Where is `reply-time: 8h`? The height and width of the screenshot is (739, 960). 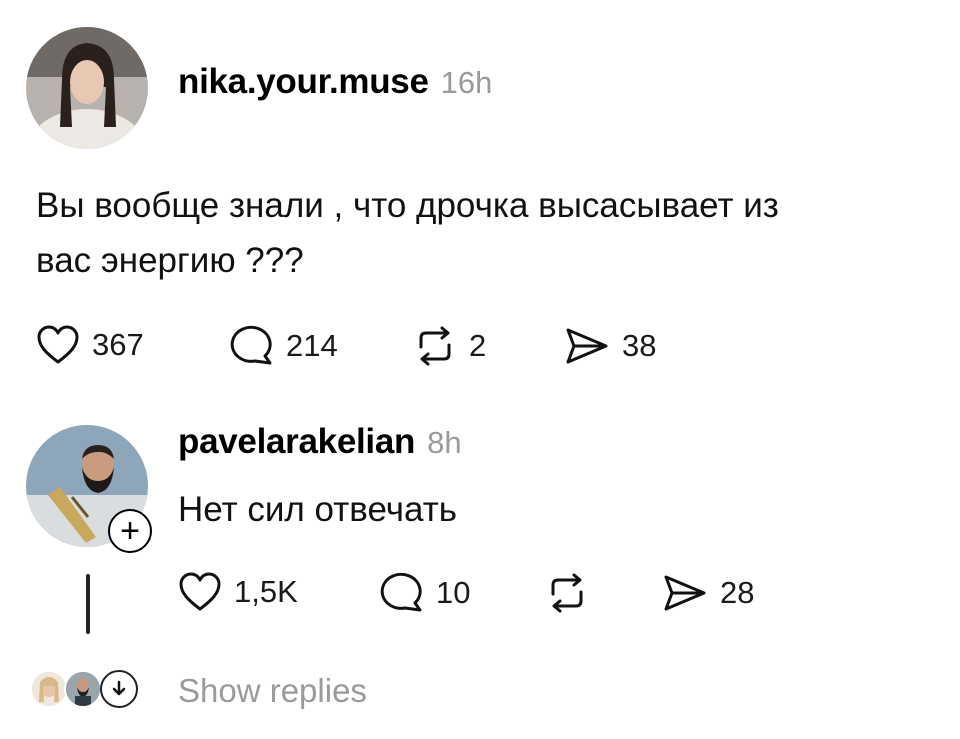 reply-time: 8h is located at coordinates (444, 442).